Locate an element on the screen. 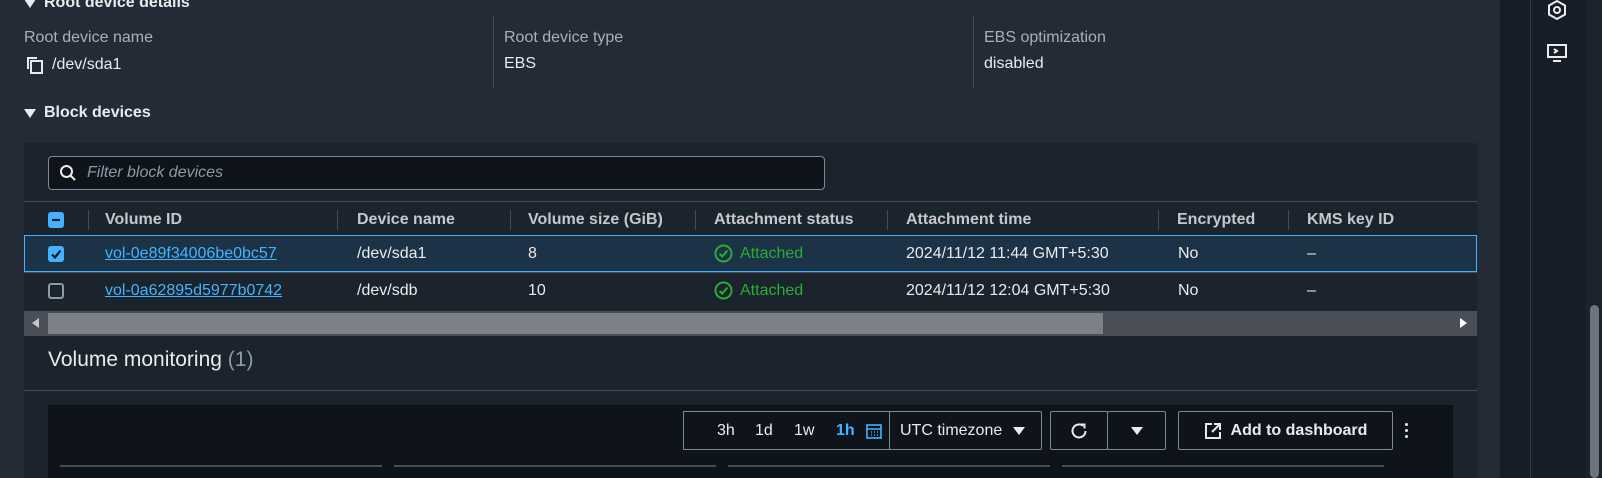  column-header-volume-size: Volume size (GiB) is located at coordinates (595, 220).